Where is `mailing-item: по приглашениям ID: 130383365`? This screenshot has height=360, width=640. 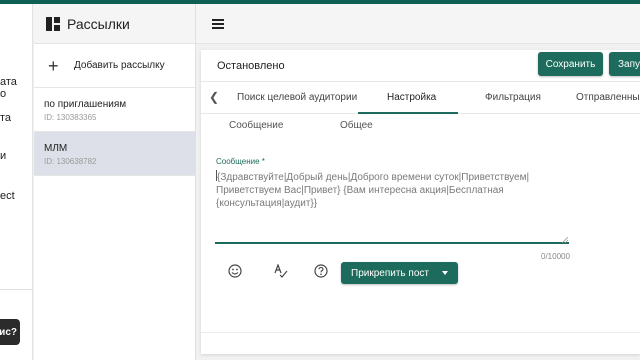 mailing-item: по приглашениям ID: 130383365 is located at coordinates (114, 110).